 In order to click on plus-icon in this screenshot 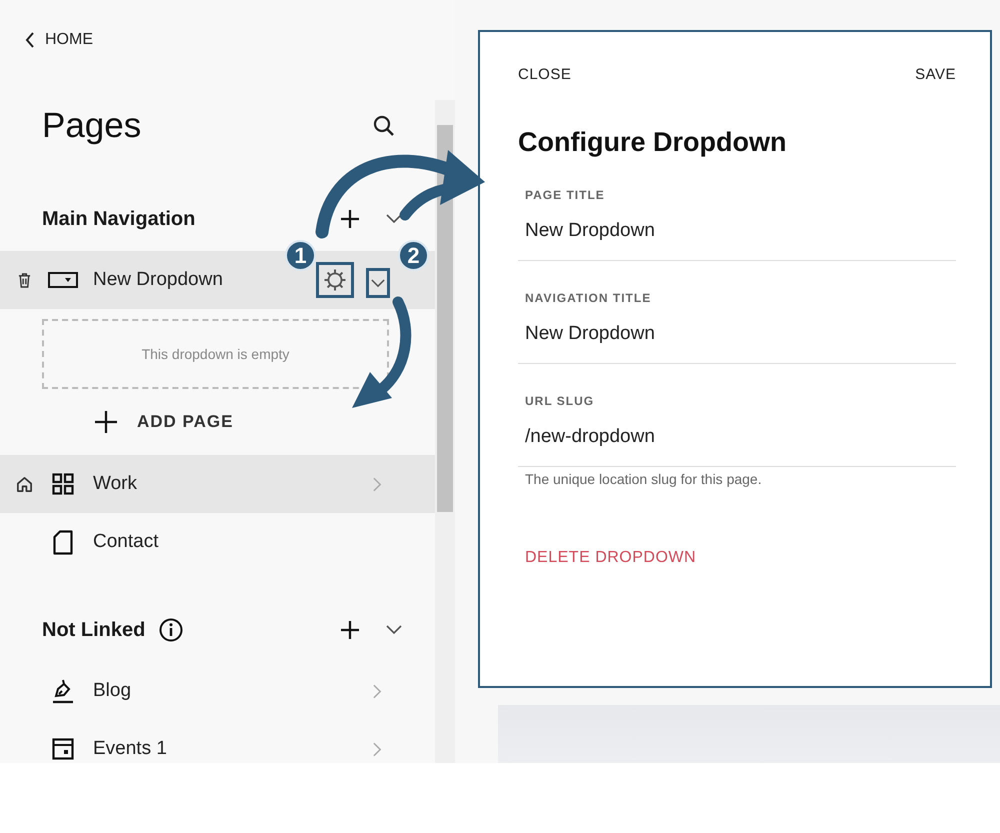, I will do `click(106, 422)`.